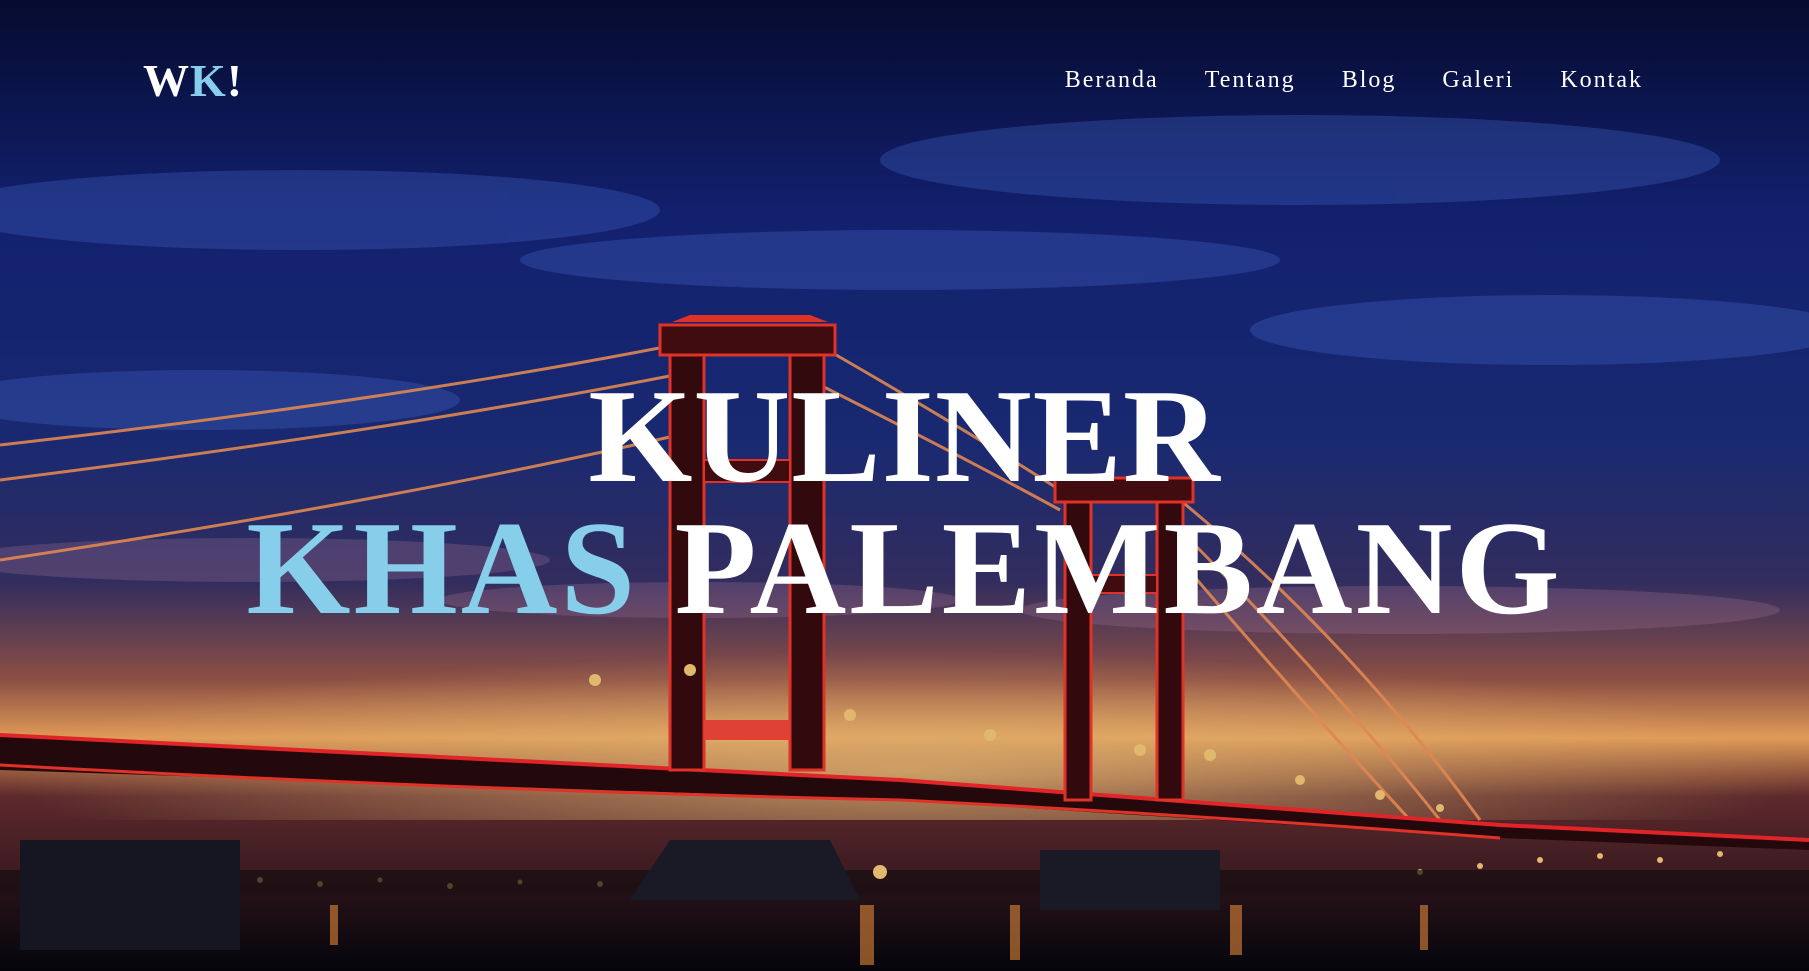 Image resolution: width=1809 pixels, height=971 pixels. What do you see at coordinates (1478, 80) in the screenshot?
I see `nav-link-galeri: Galeri` at bounding box center [1478, 80].